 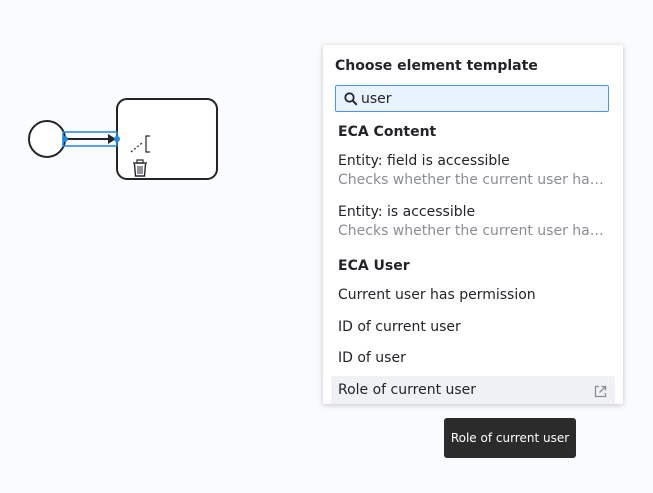 I want to click on entry-label: ID of user, so click(x=372, y=358).